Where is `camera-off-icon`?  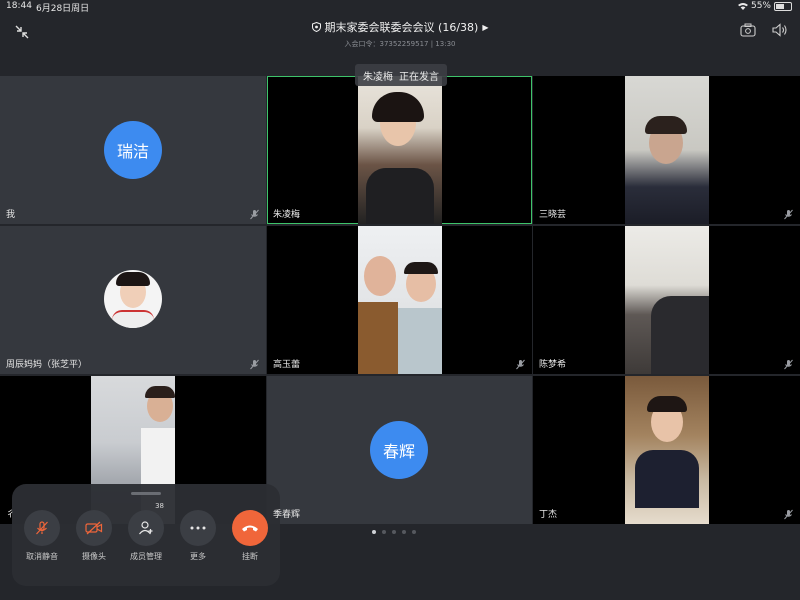 camera-off-icon is located at coordinates (94, 528).